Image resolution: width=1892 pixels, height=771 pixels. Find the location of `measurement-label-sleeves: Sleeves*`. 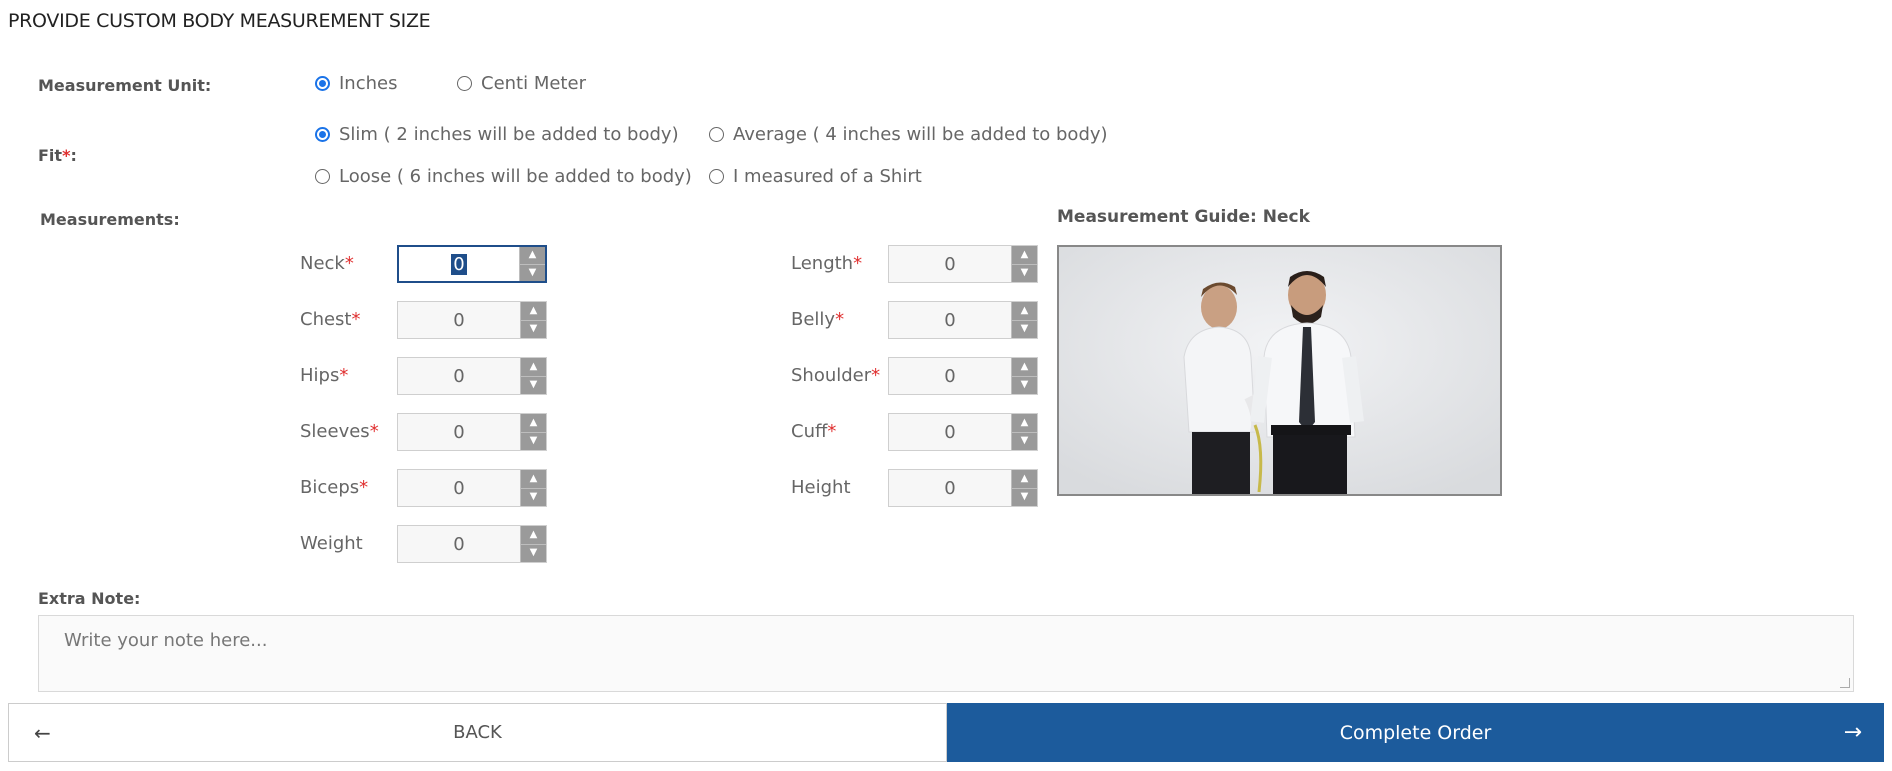

measurement-label-sleeves: Sleeves* is located at coordinates (339, 431).